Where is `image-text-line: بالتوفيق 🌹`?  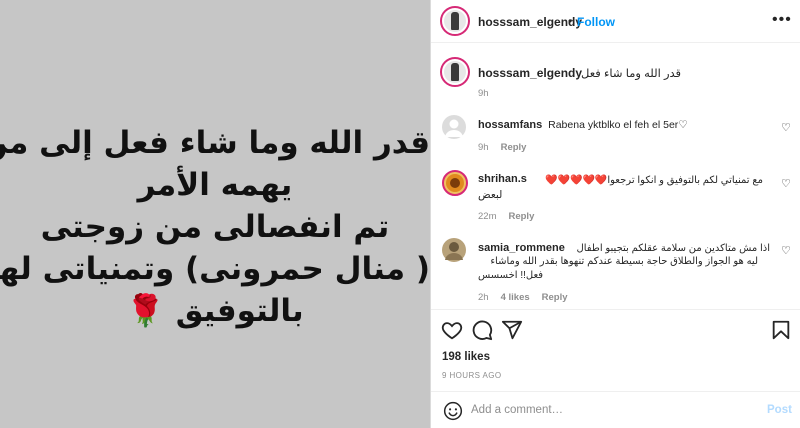
image-text-line: بالتوفيق 🌹 is located at coordinates (215, 311).